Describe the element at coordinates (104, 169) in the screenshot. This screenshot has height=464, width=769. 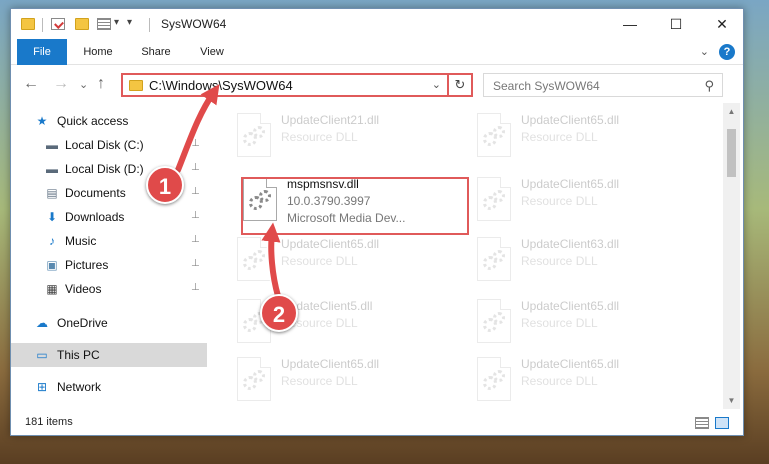
I see `sidebar-item-label: Local Disk (D:)` at that location.